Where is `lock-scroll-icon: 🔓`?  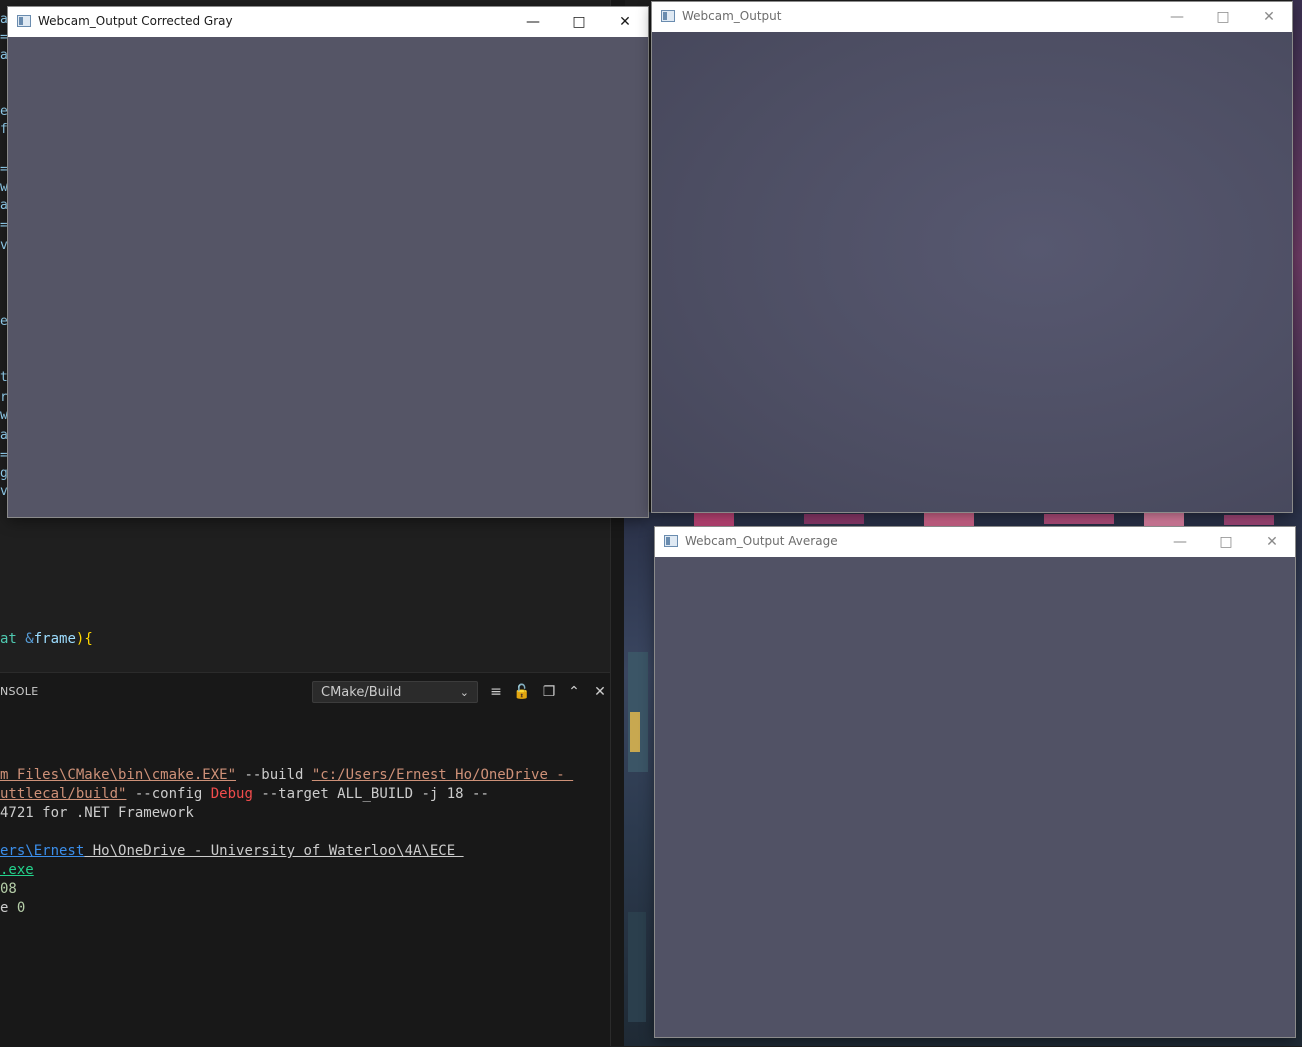
lock-scroll-icon: 🔓 is located at coordinates (522, 692).